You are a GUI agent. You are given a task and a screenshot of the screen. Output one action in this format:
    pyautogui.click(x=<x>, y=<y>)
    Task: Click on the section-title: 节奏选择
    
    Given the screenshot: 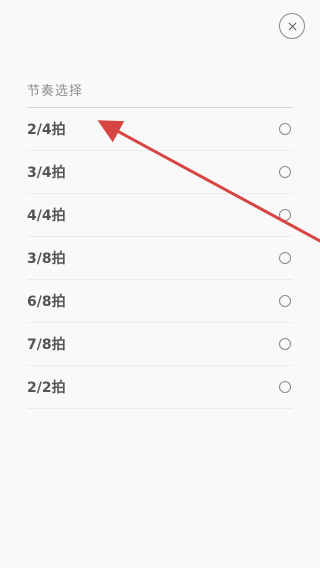 What is the action you would take?
    pyautogui.click(x=55, y=91)
    